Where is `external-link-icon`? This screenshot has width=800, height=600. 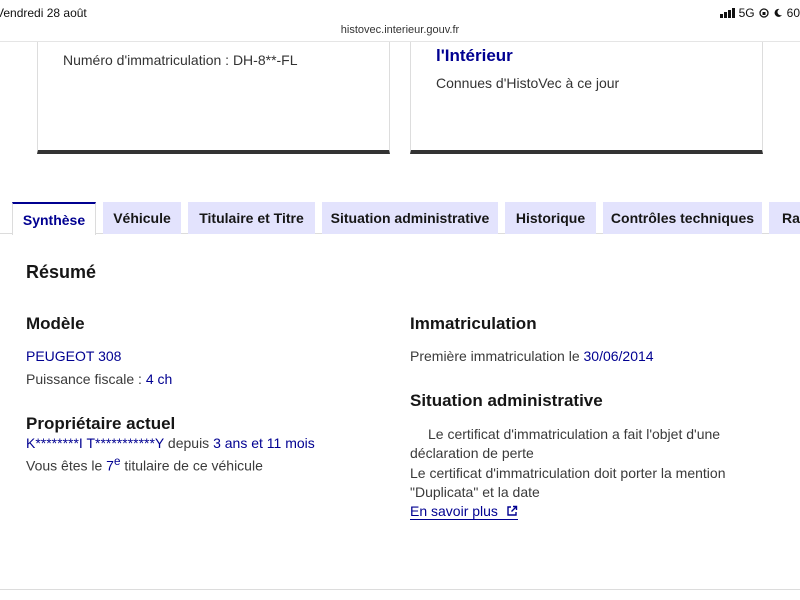 external-link-icon is located at coordinates (512, 510).